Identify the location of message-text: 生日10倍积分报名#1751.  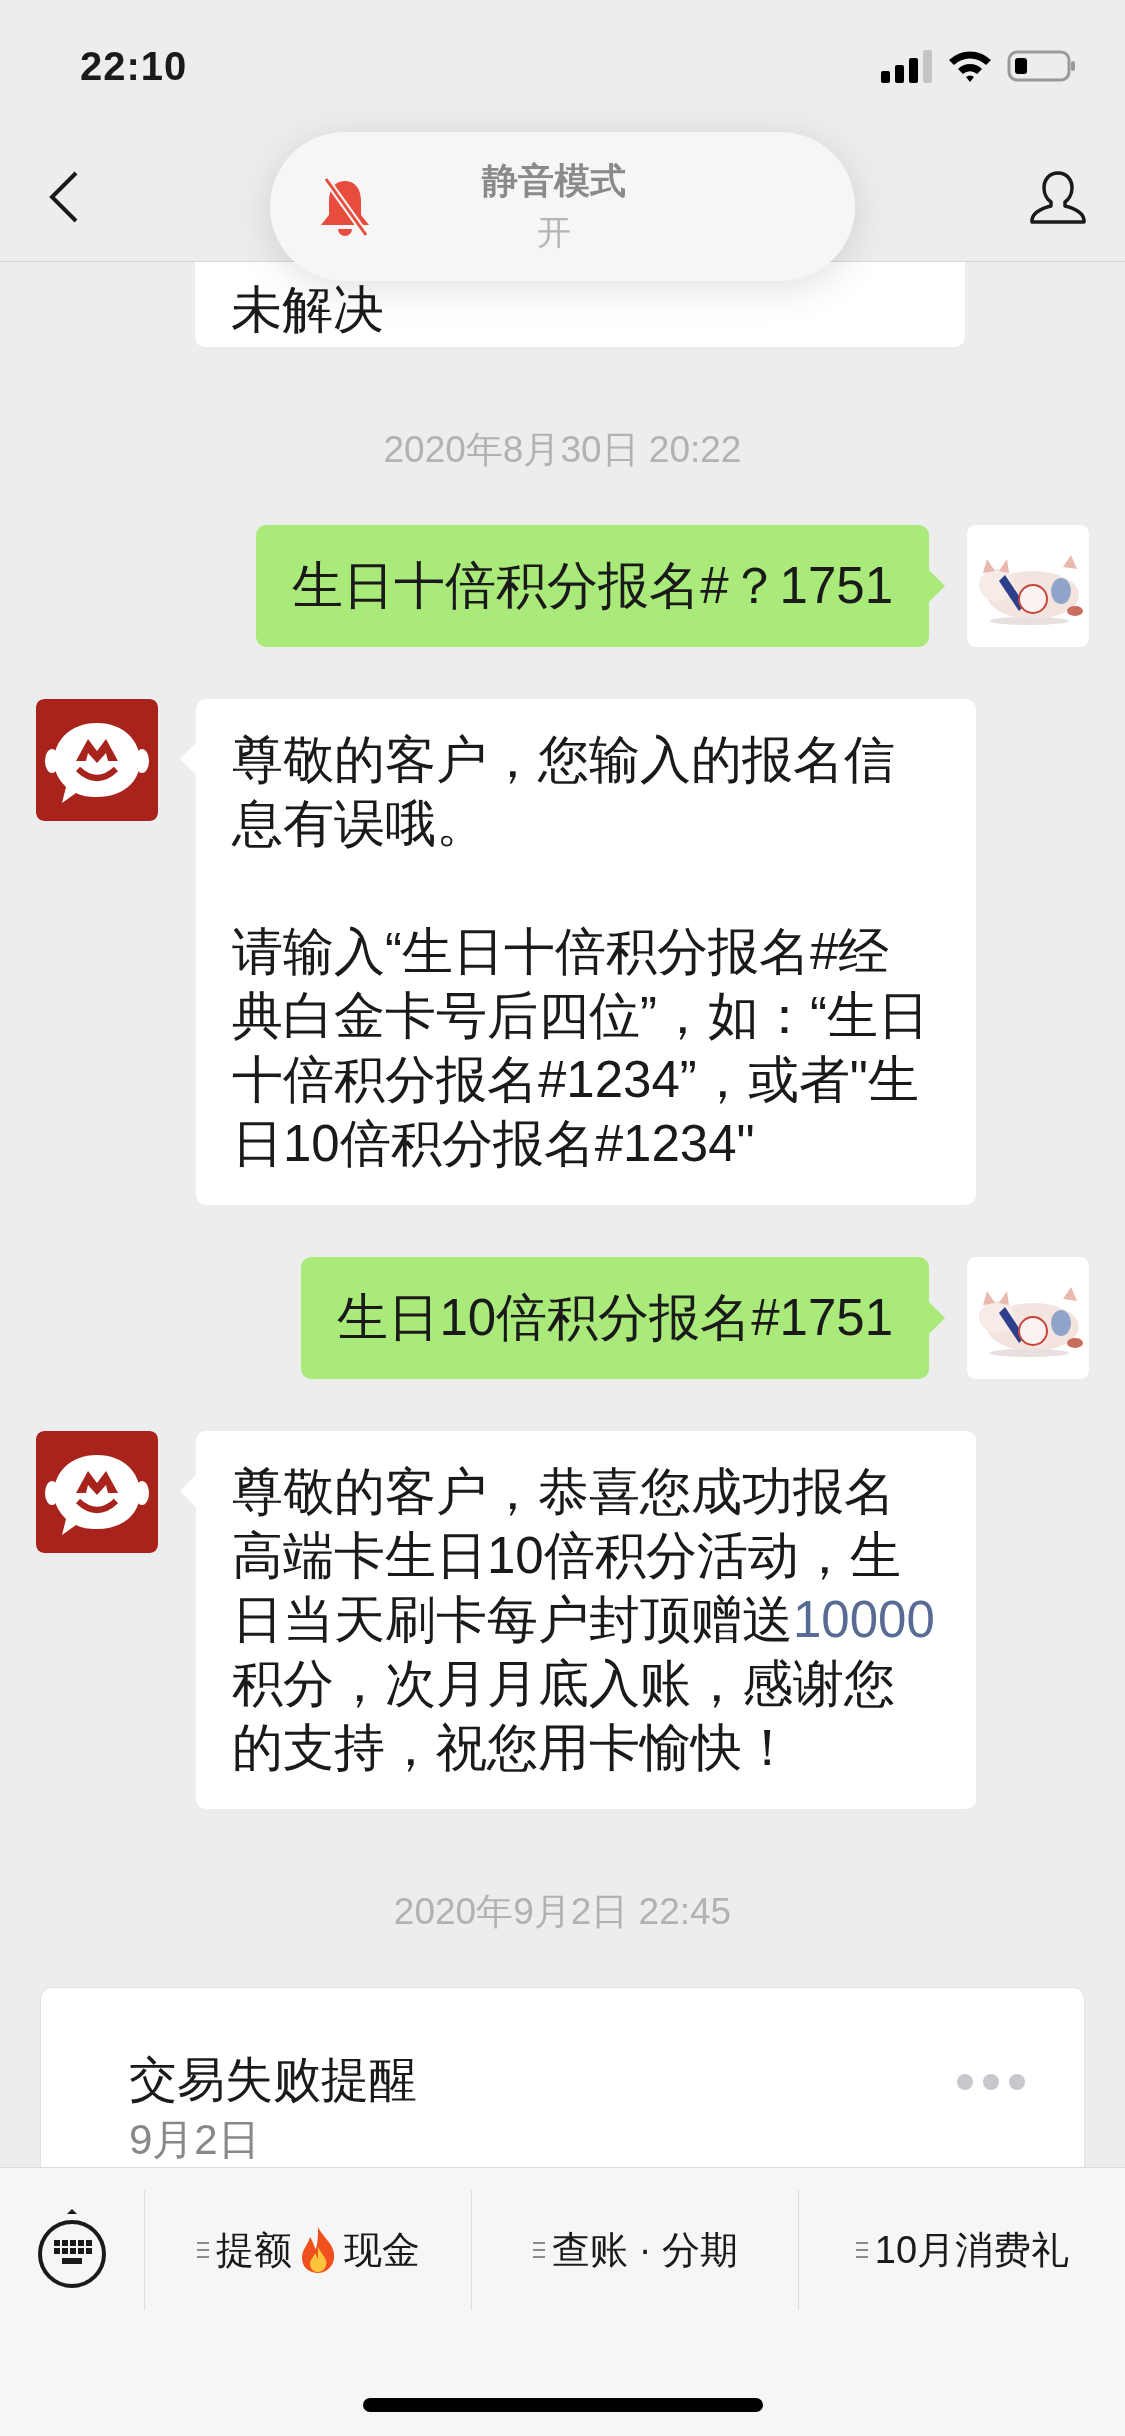
(615, 1318).